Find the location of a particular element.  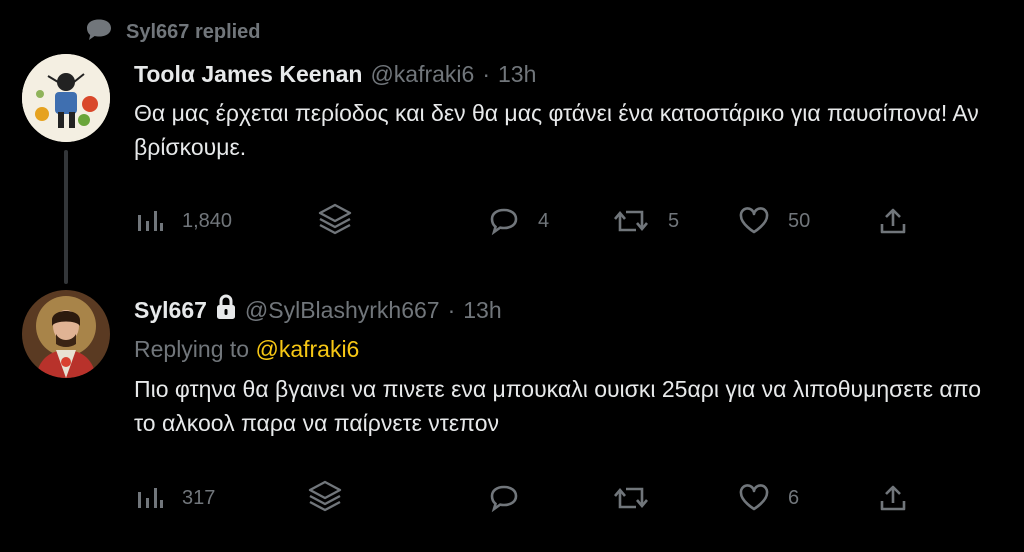

lock-icon is located at coordinates (226, 310).